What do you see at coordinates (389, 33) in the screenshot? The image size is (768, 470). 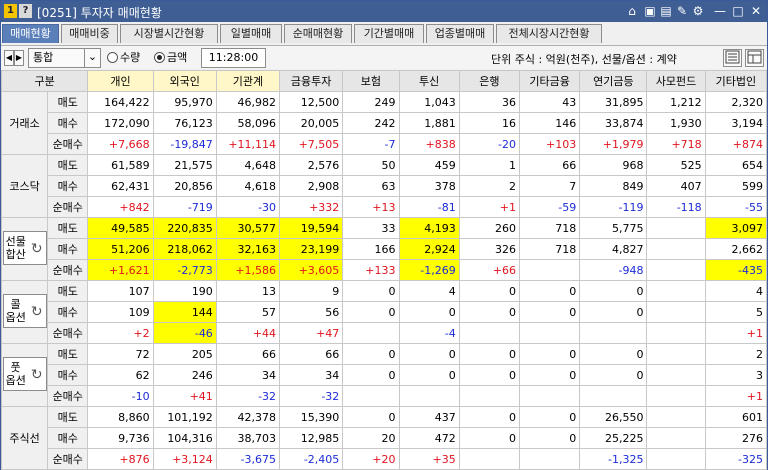 I see `tab-period-trade: 기간별매매` at bounding box center [389, 33].